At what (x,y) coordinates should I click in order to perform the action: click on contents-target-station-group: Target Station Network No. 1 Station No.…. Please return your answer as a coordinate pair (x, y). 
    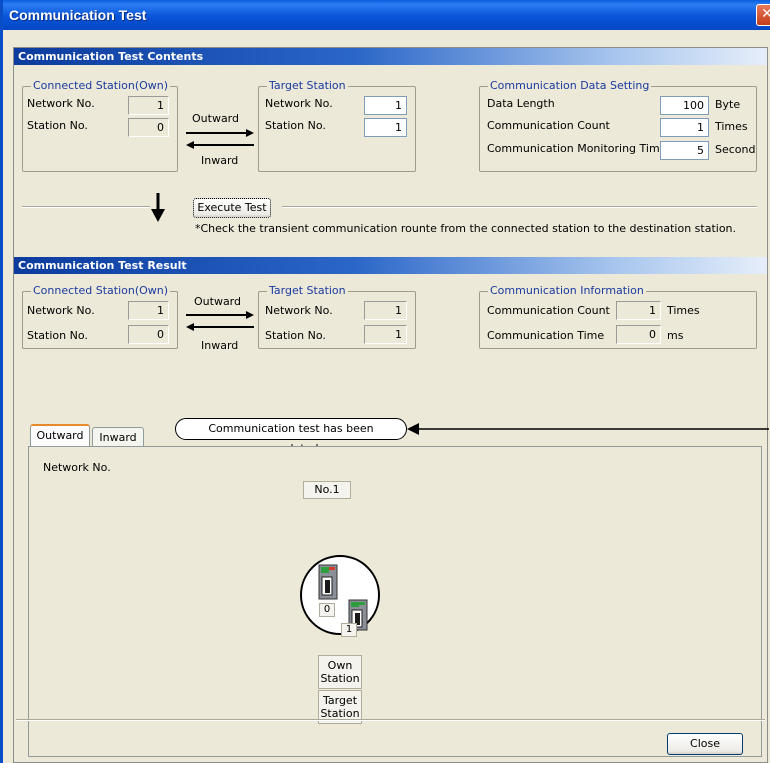
    Looking at the image, I should click on (337, 125).